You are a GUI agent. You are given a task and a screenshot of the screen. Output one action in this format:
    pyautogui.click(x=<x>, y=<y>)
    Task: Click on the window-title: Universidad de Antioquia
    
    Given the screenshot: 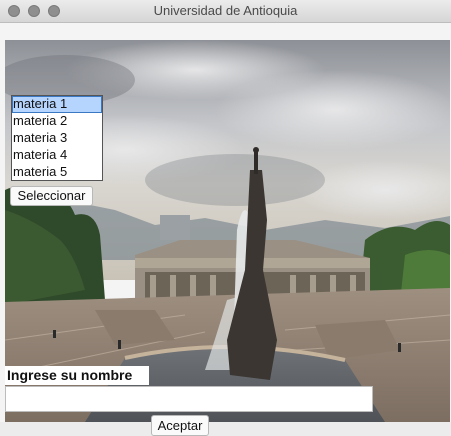 What is the action you would take?
    pyautogui.click(x=225, y=10)
    